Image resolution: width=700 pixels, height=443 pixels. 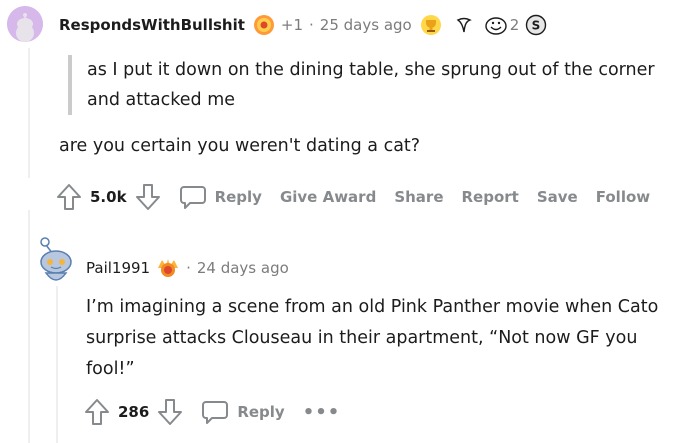 I want to click on vote-control: 5.0k, so click(x=108, y=197).